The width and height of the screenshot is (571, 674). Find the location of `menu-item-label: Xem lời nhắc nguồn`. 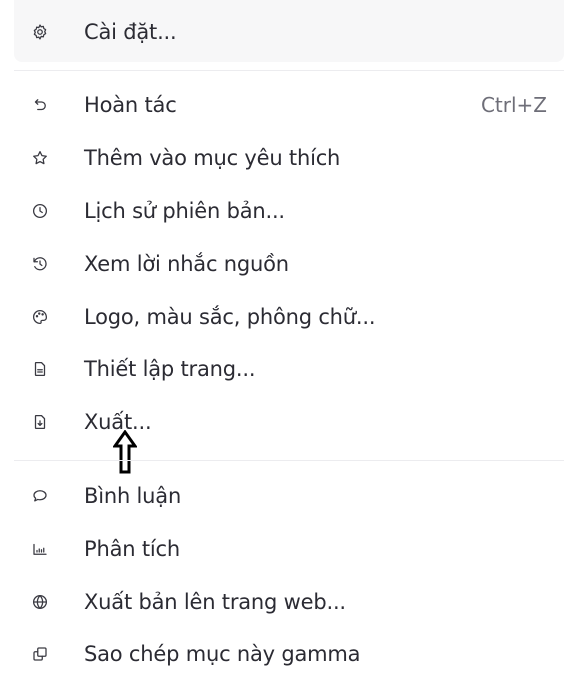

menu-item-label: Xem lời nhắc nguồn is located at coordinates (186, 264).